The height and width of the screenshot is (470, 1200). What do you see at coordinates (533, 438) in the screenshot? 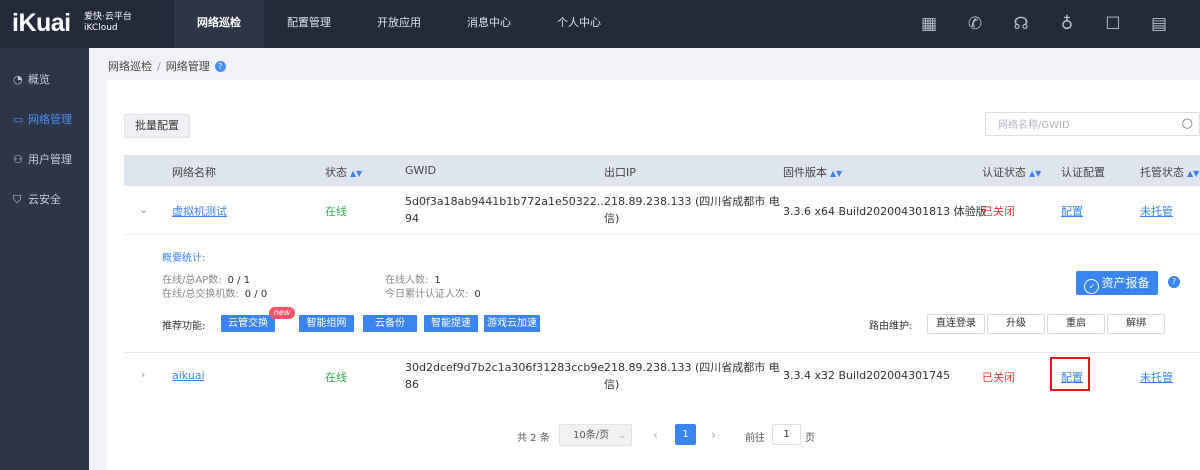
I see `total-count: 共 2 条` at bounding box center [533, 438].